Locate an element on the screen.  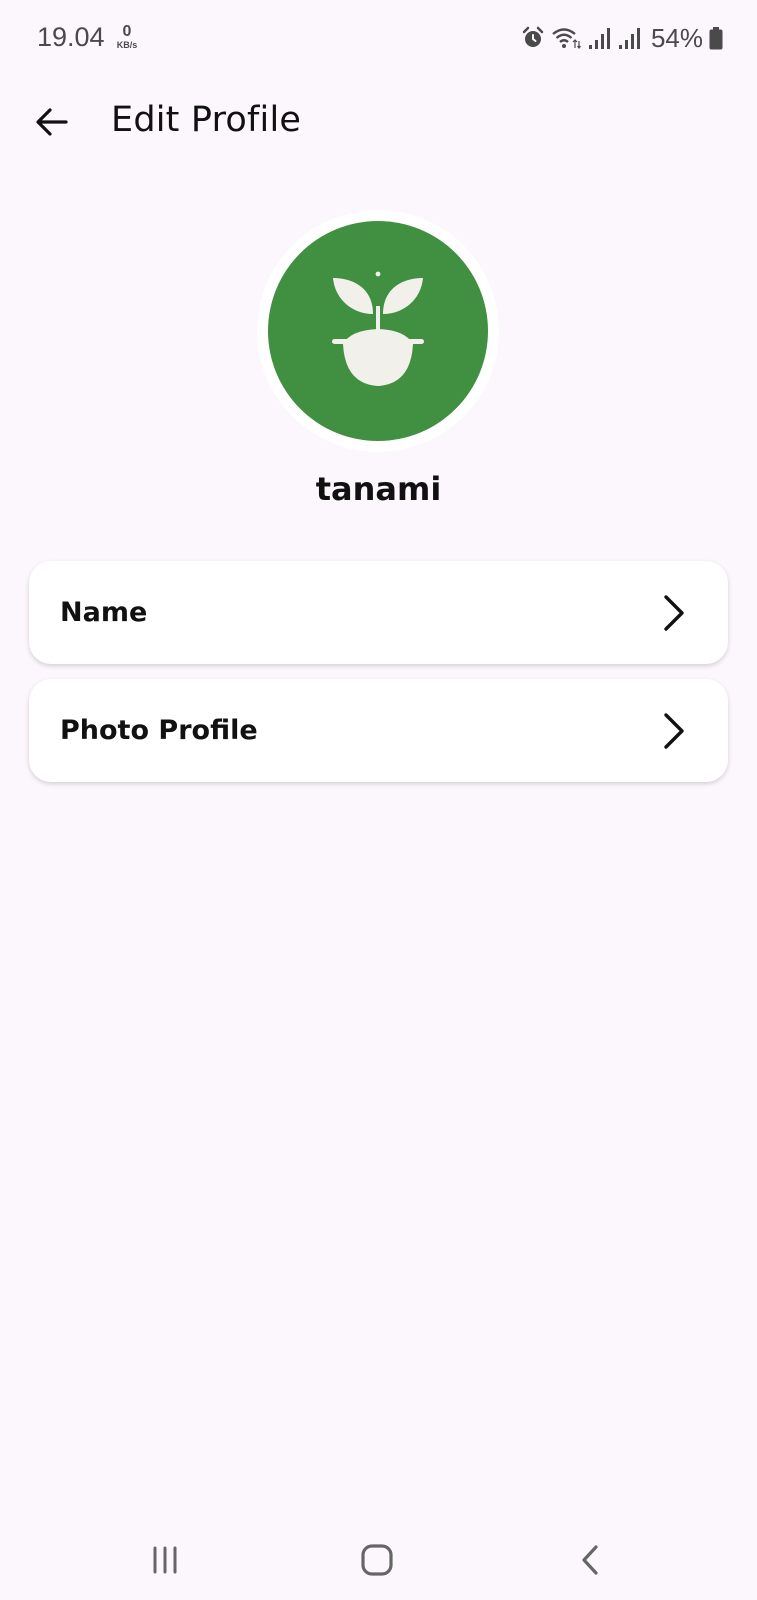
status-time: 19.04 is located at coordinates (71, 37).